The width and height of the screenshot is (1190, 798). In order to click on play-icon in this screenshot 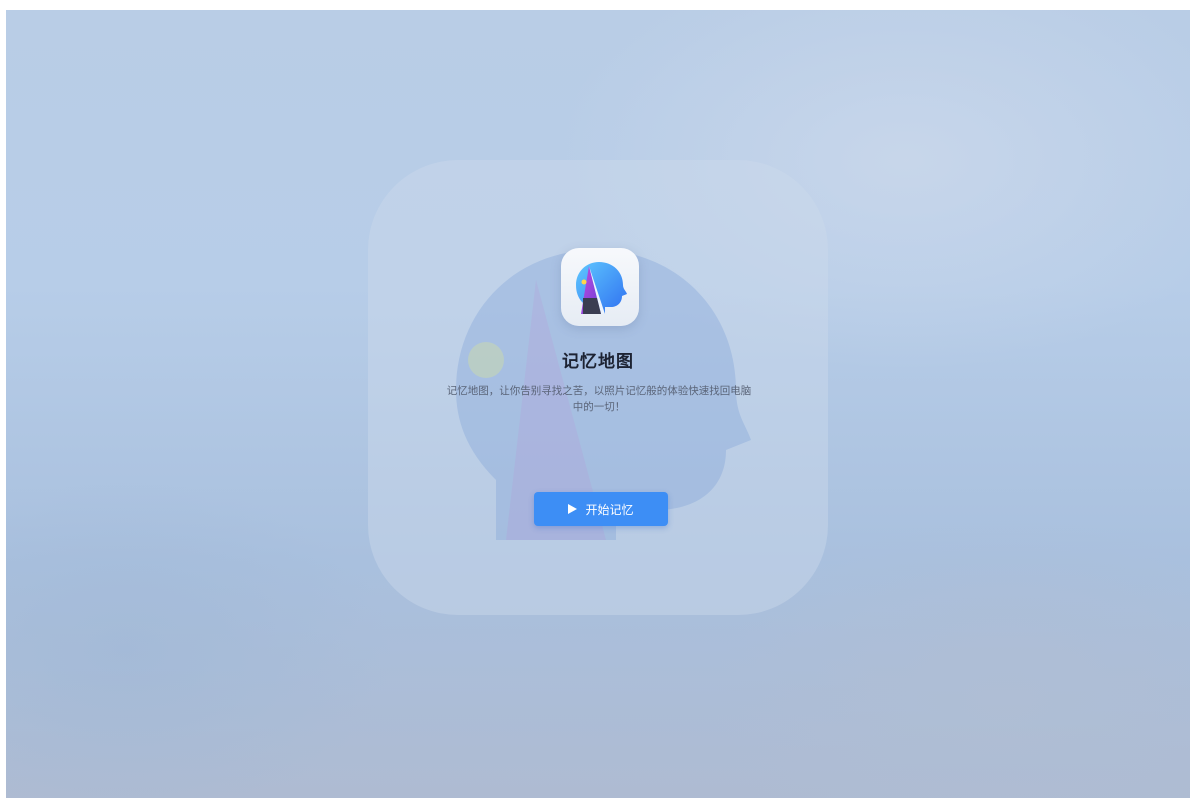, I will do `click(573, 509)`.